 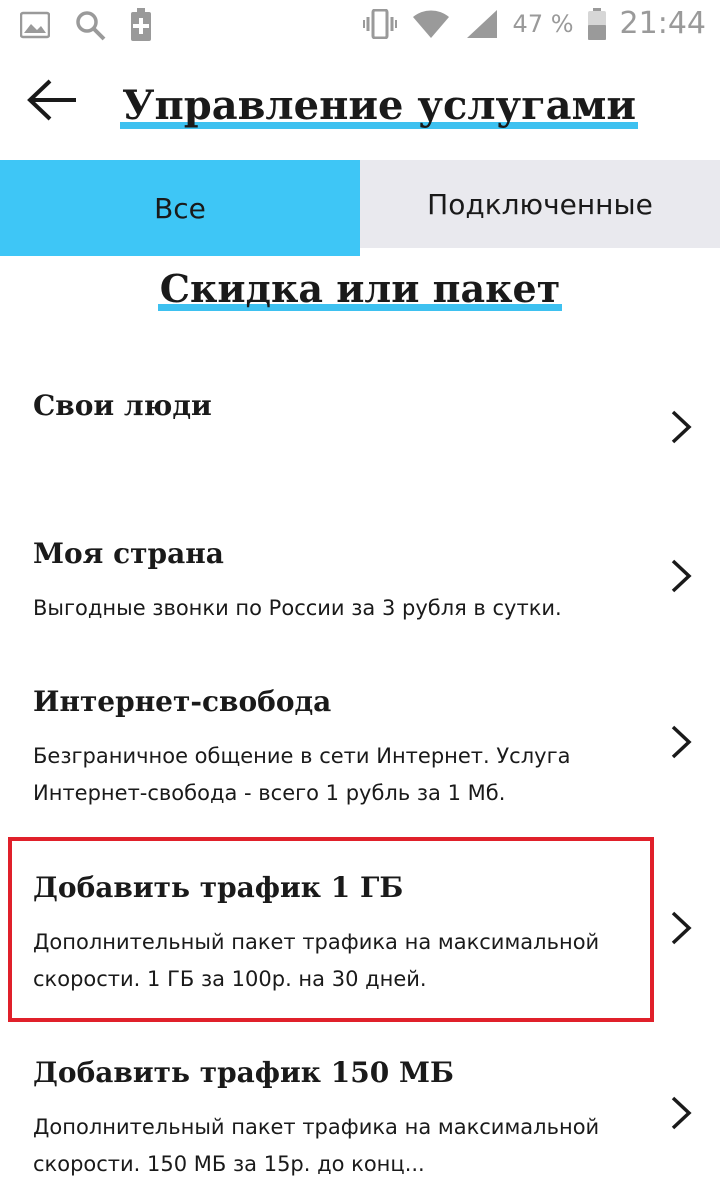 I want to click on tab-connected-label: Подключенные, so click(x=540, y=204).